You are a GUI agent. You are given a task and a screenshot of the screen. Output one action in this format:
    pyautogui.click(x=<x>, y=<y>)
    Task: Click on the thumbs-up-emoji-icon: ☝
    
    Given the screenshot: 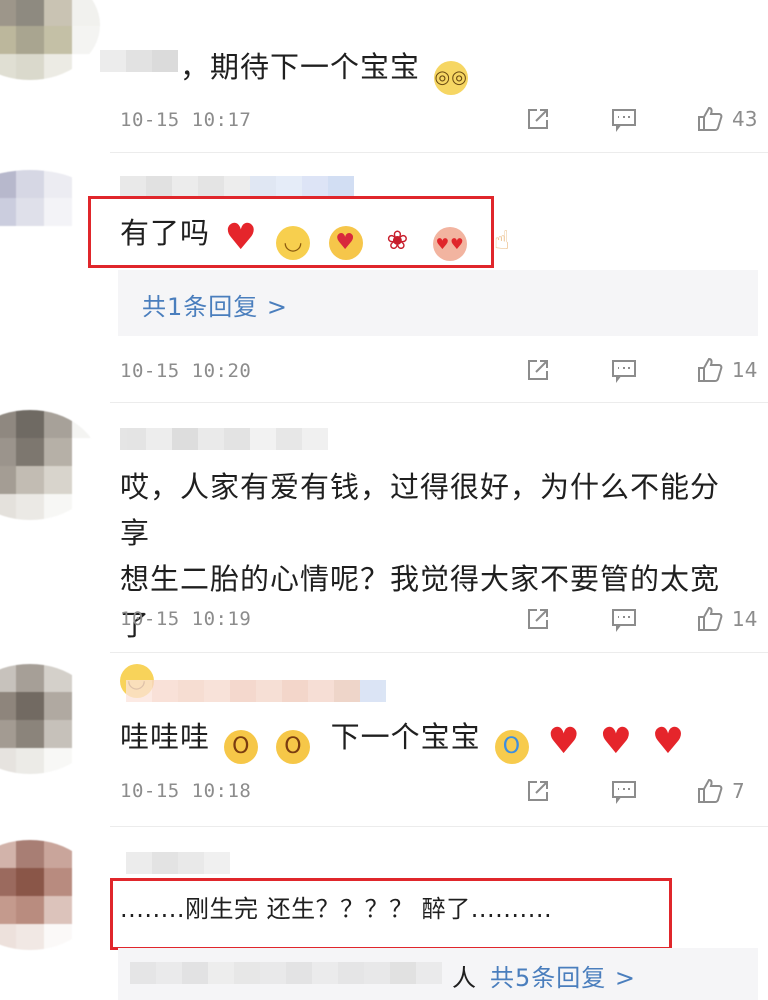 What is the action you would take?
    pyautogui.click(x=502, y=241)
    